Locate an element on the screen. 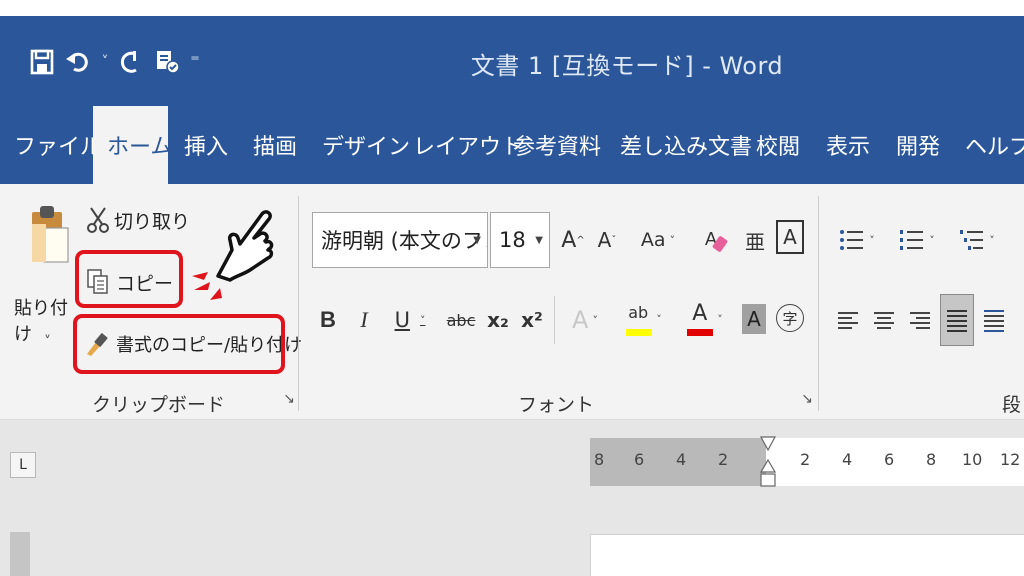 The width and height of the screenshot is (1024, 576). cut-label: 切り取り is located at coordinates (152, 221).